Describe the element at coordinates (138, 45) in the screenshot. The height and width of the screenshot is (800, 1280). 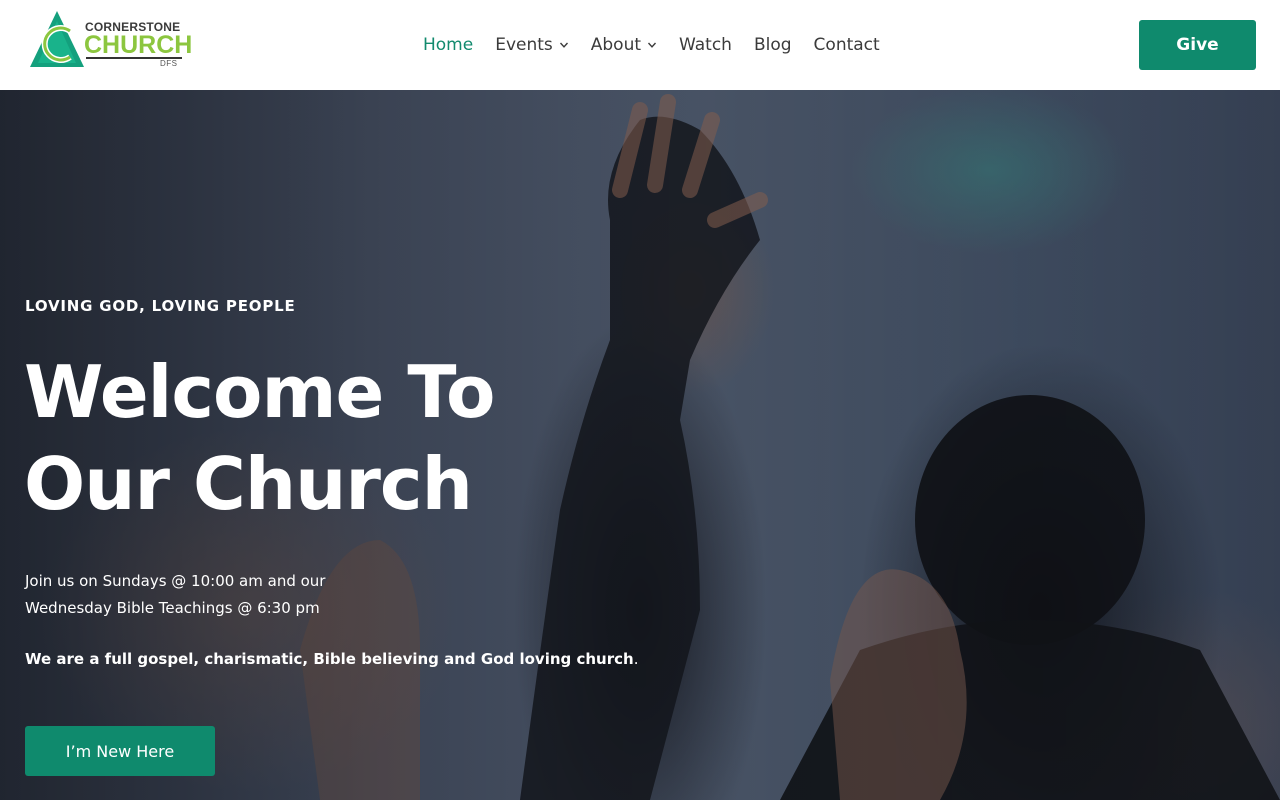
I see `logo-text-main: CHURCH` at that location.